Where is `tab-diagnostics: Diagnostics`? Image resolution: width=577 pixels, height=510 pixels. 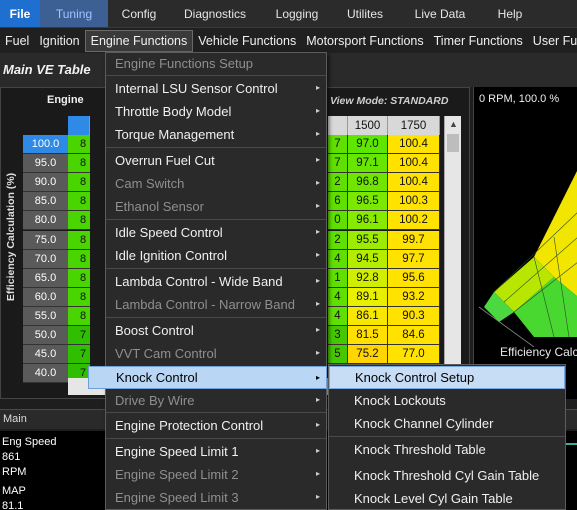
tab-diagnostics: Diagnostics is located at coordinates (215, 13).